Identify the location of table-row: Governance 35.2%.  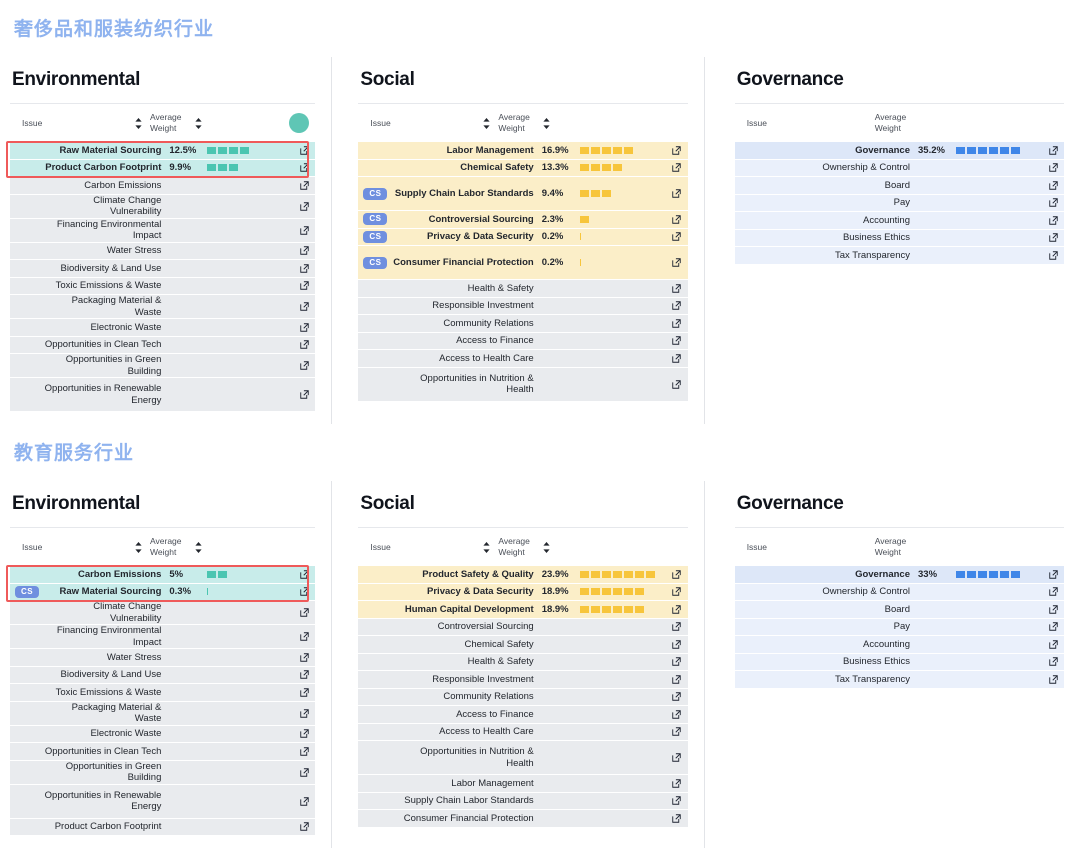
(899, 151).